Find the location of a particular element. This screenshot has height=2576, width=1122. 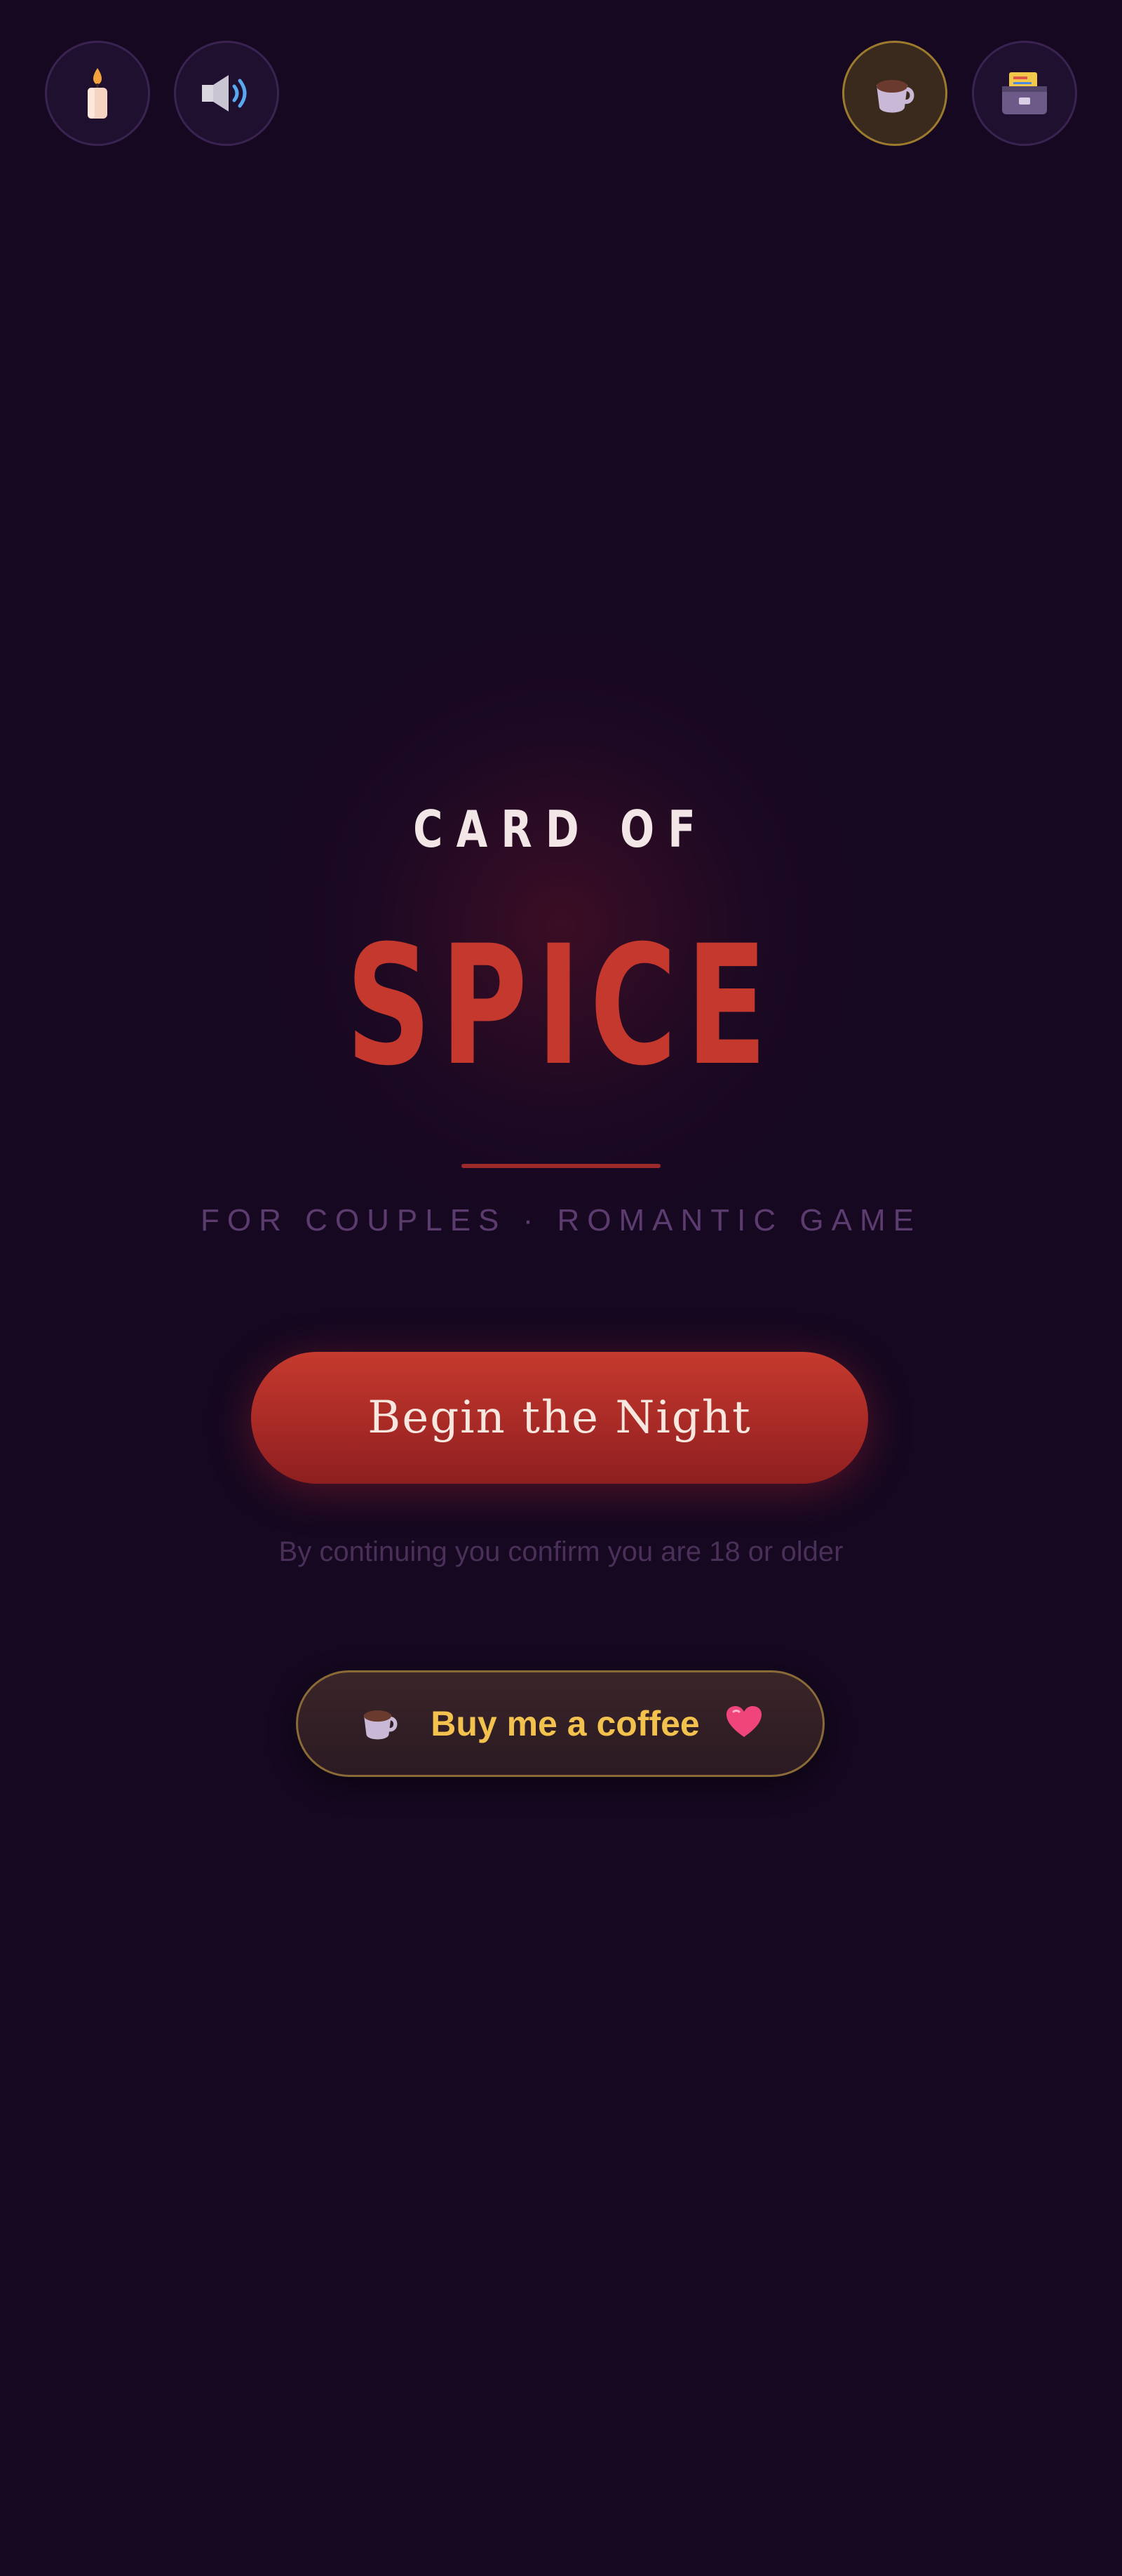

speaker-icon is located at coordinates (227, 93).